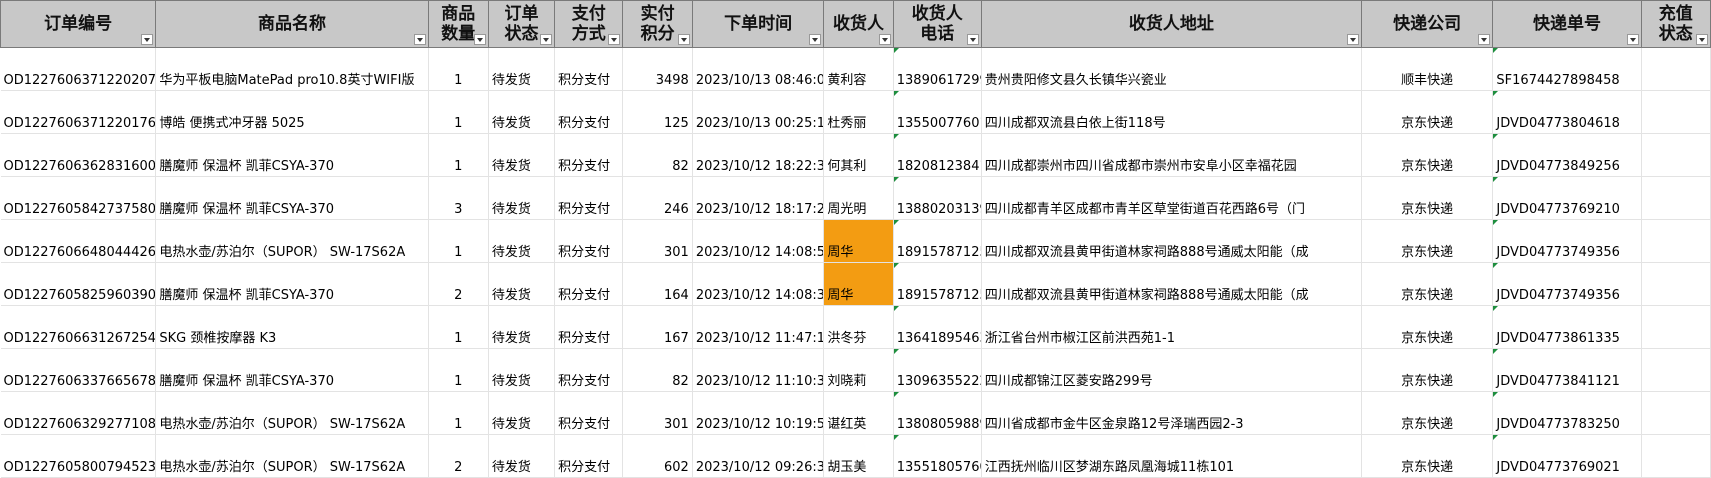  What do you see at coordinates (758, 24) in the screenshot?
I see `column-header-order-time: 下单时间` at bounding box center [758, 24].